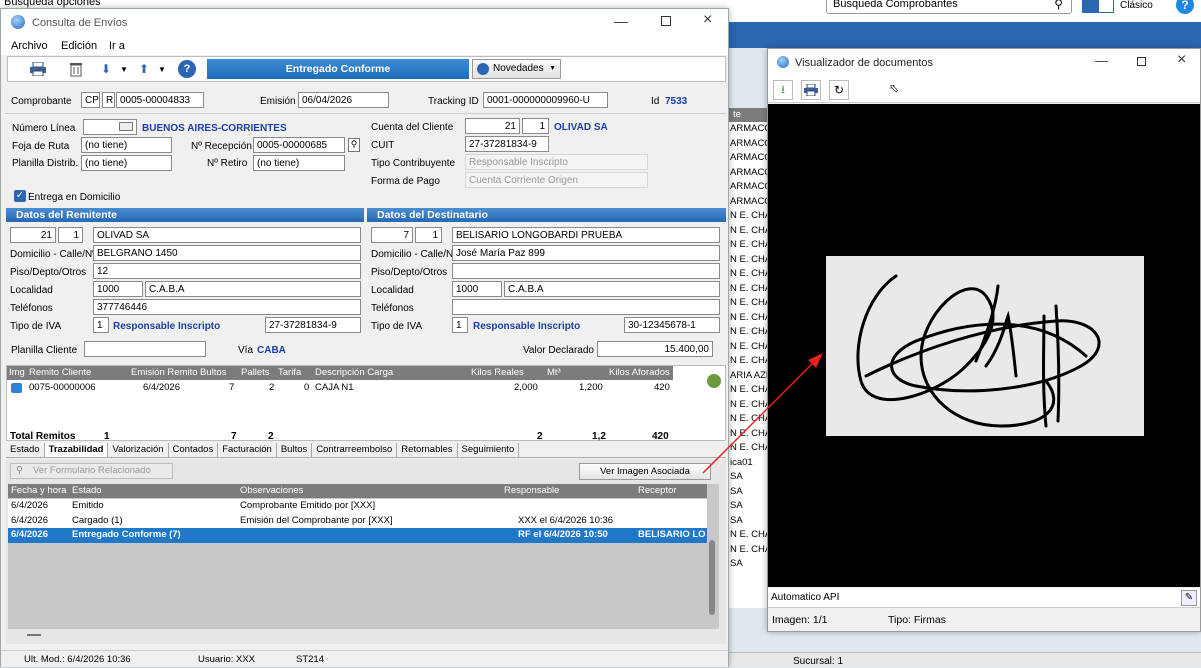 The width and height of the screenshot is (1201, 668). What do you see at coordinates (612, 289) in the screenshot?
I see `destinatario-localidad-field: C.A.B.A` at bounding box center [612, 289].